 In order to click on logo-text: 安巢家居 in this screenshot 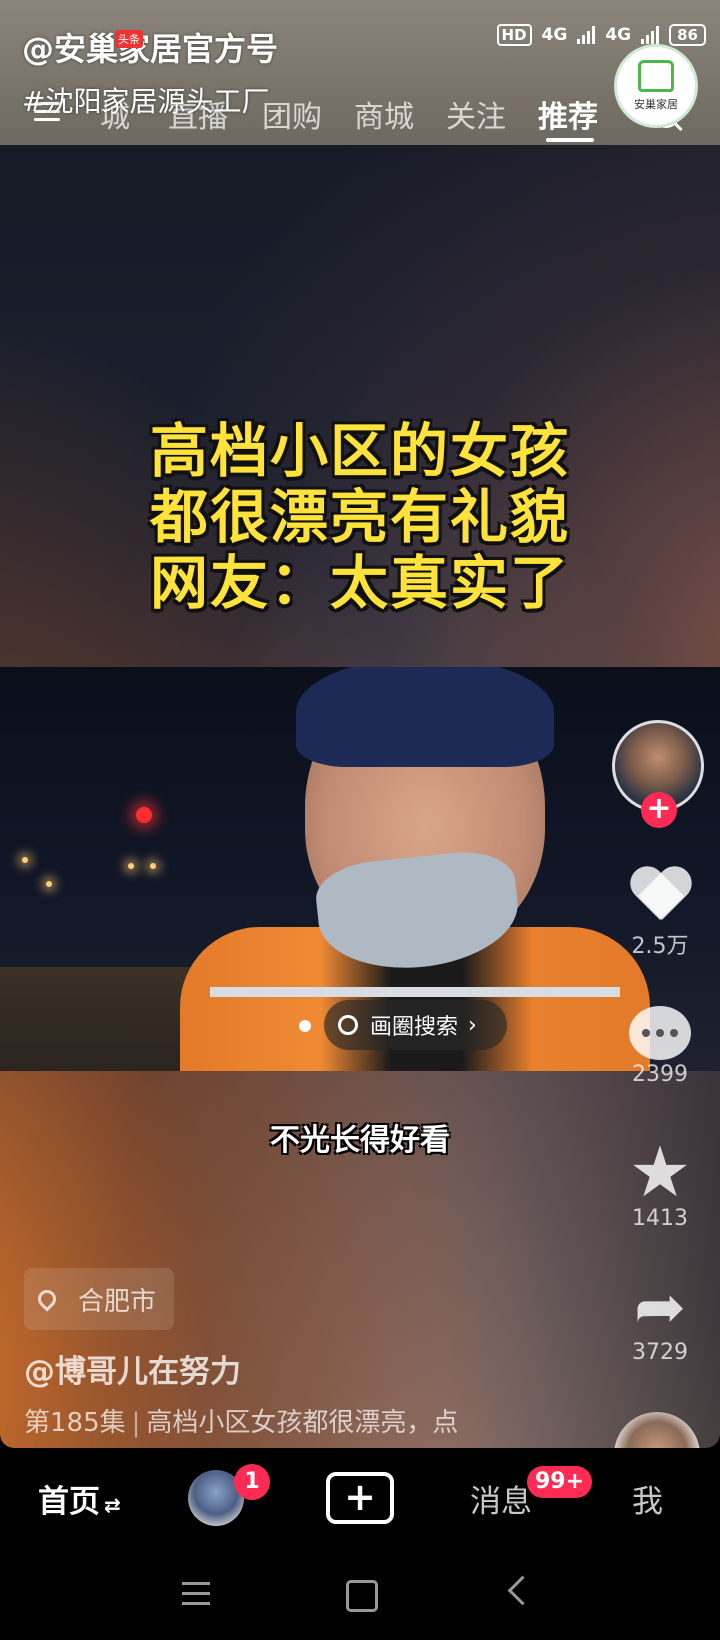, I will do `click(656, 104)`.